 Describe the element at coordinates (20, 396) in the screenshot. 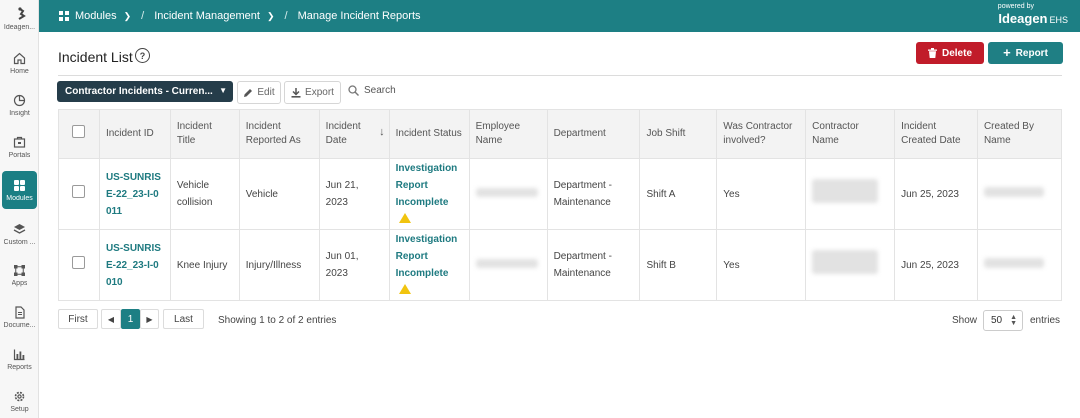

I see `gear-icon` at that location.